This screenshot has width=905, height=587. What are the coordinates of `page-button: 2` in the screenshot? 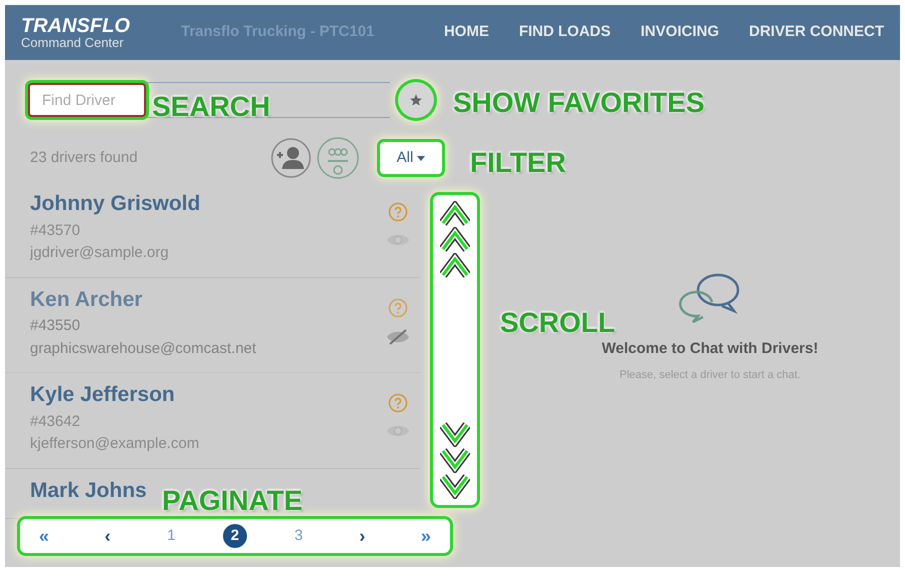 It's located at (234, 536).